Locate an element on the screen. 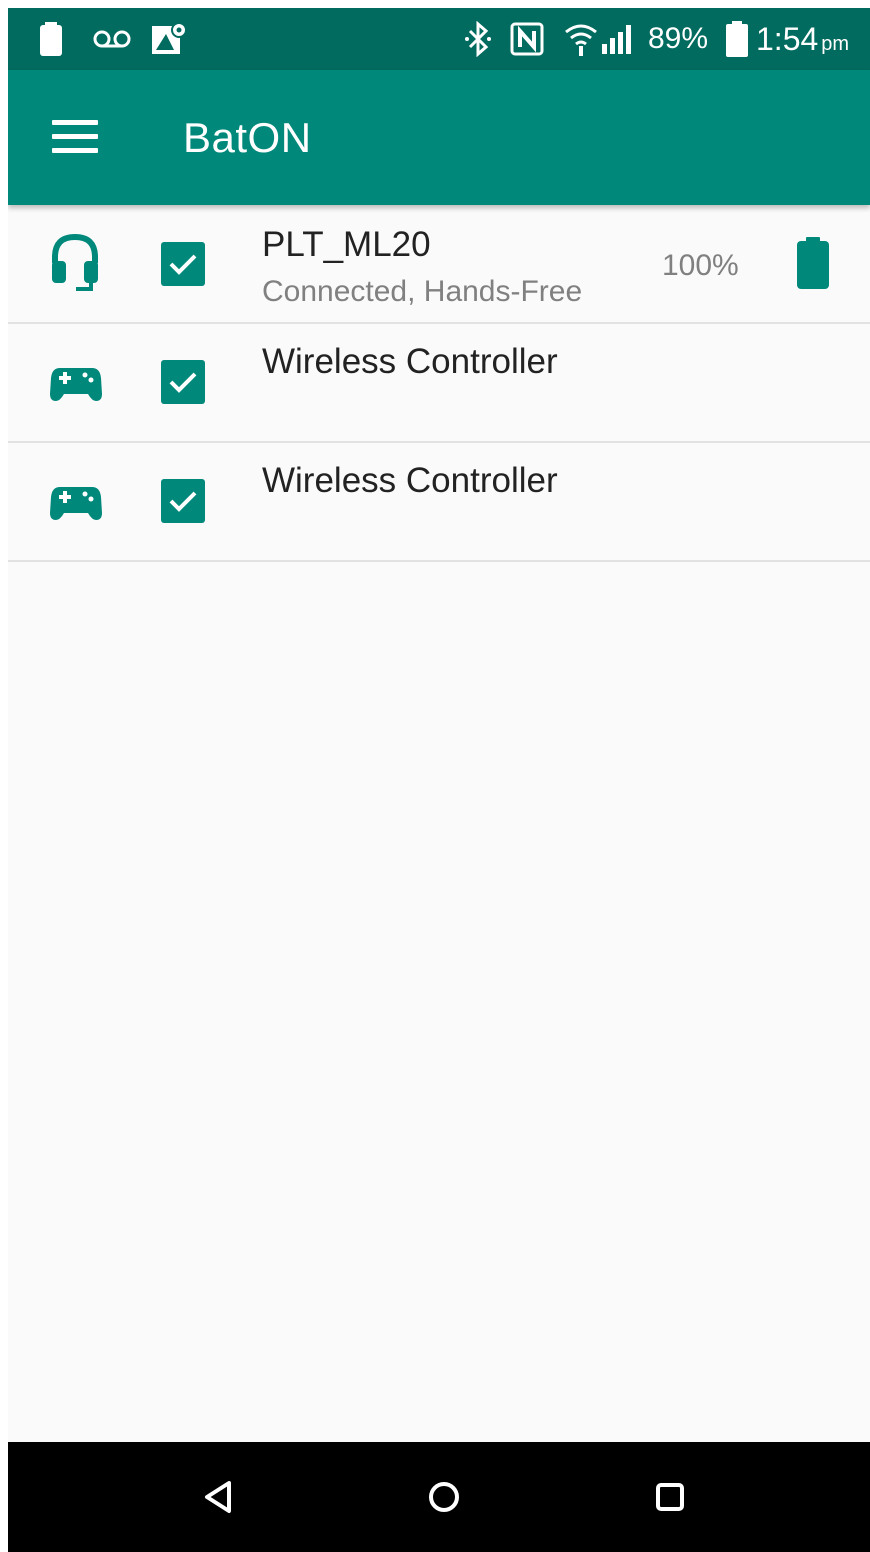 The height and width of the screenshot is (1552, 870). home-icon is located at coordinates (444, 1497).